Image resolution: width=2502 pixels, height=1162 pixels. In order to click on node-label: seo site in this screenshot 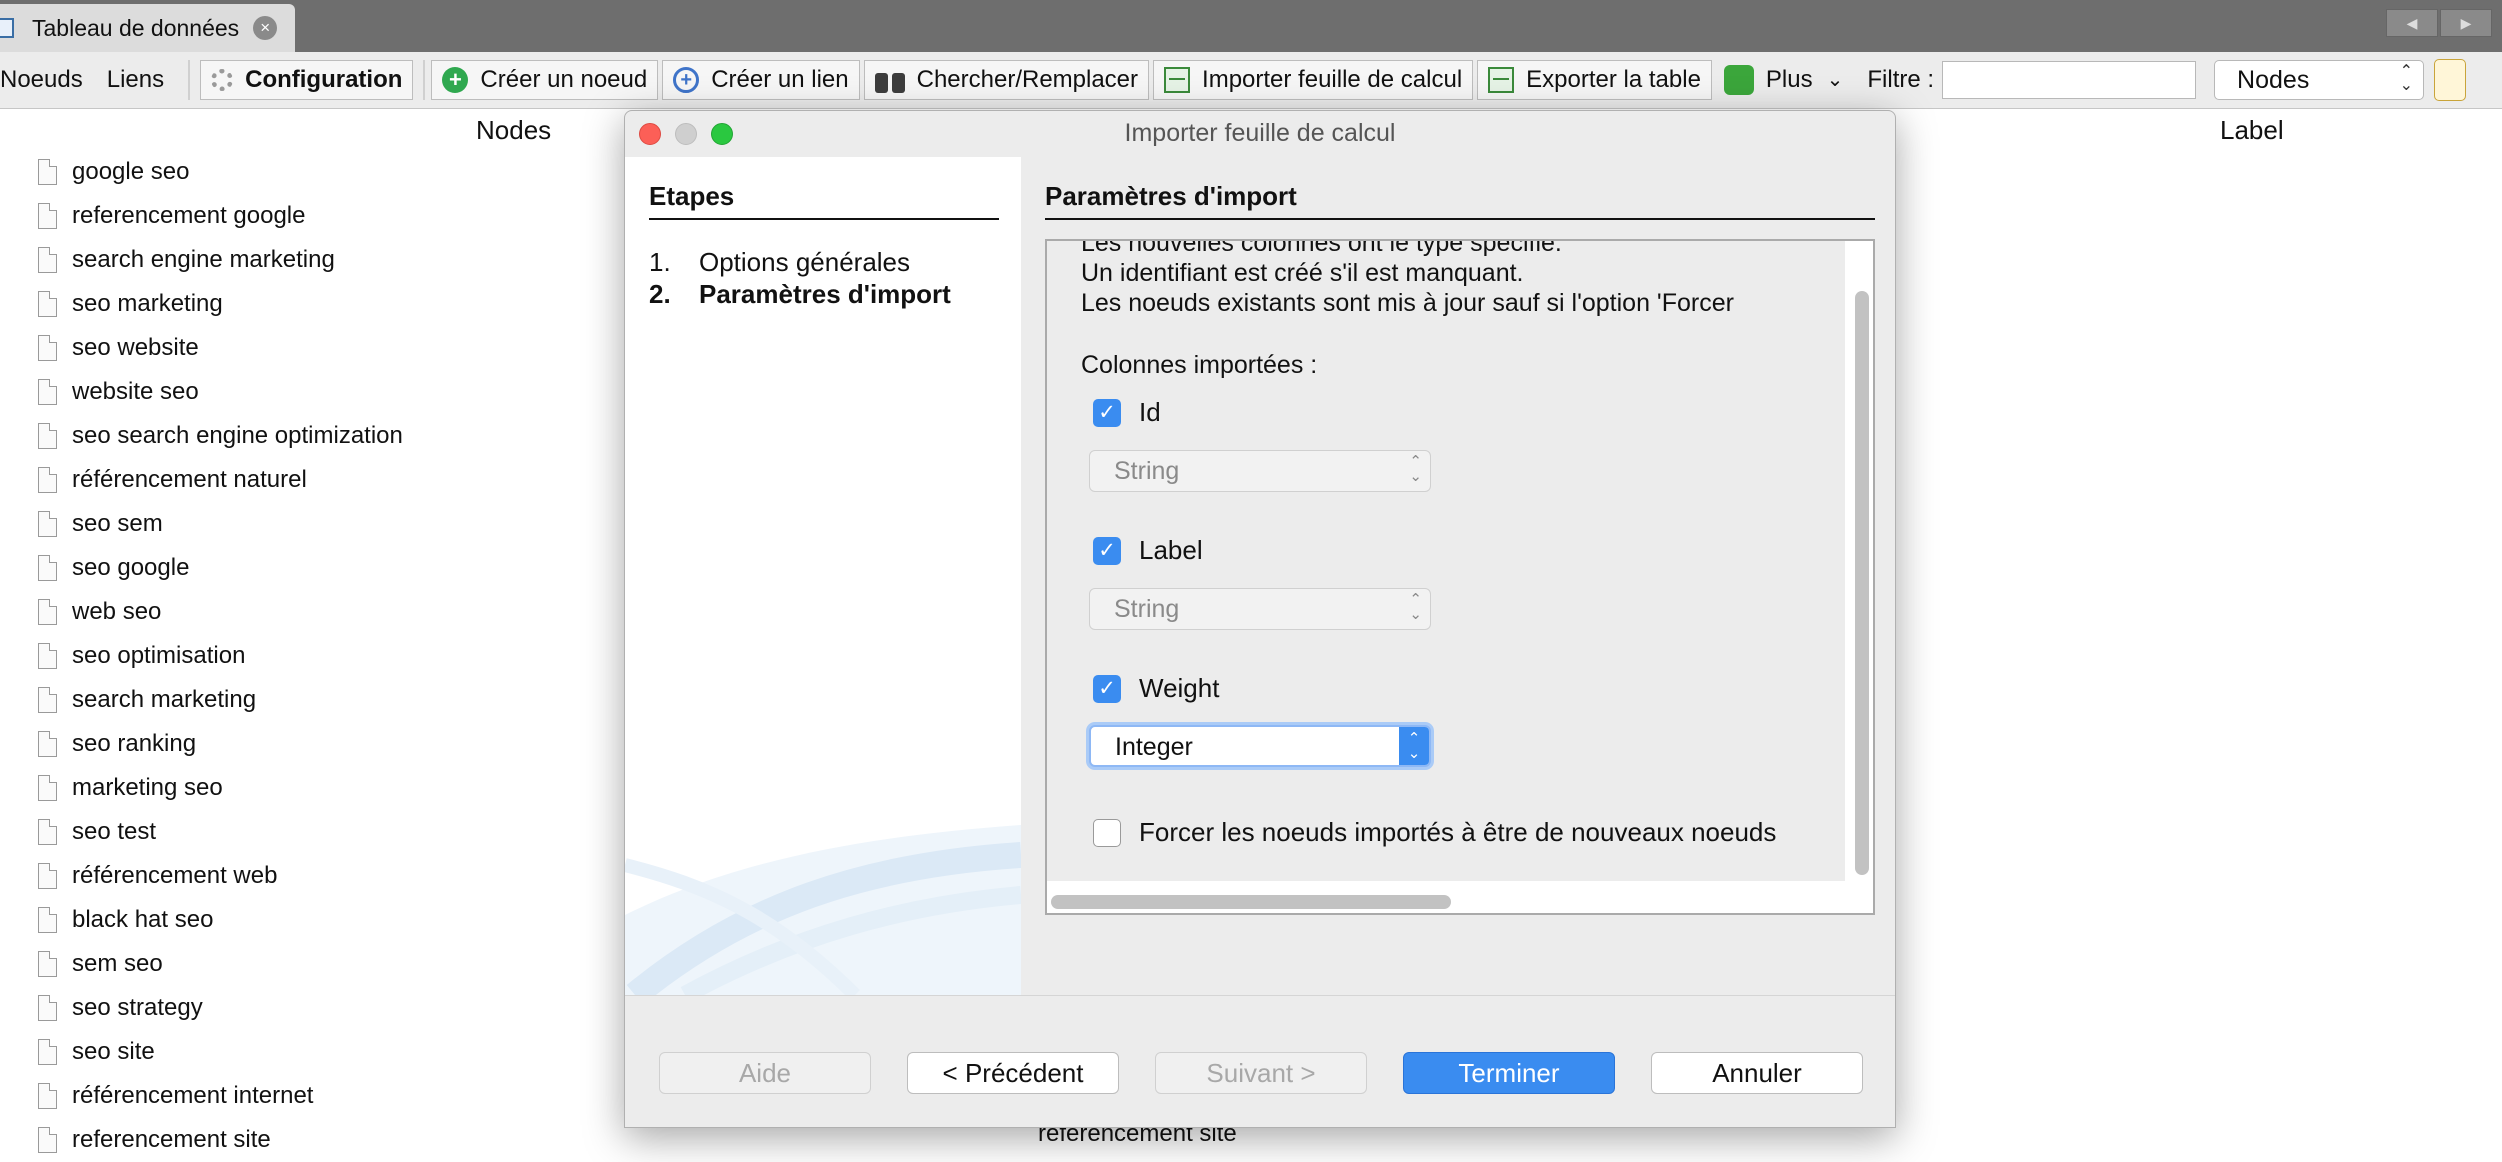, I will do `click(113, 1051)`.